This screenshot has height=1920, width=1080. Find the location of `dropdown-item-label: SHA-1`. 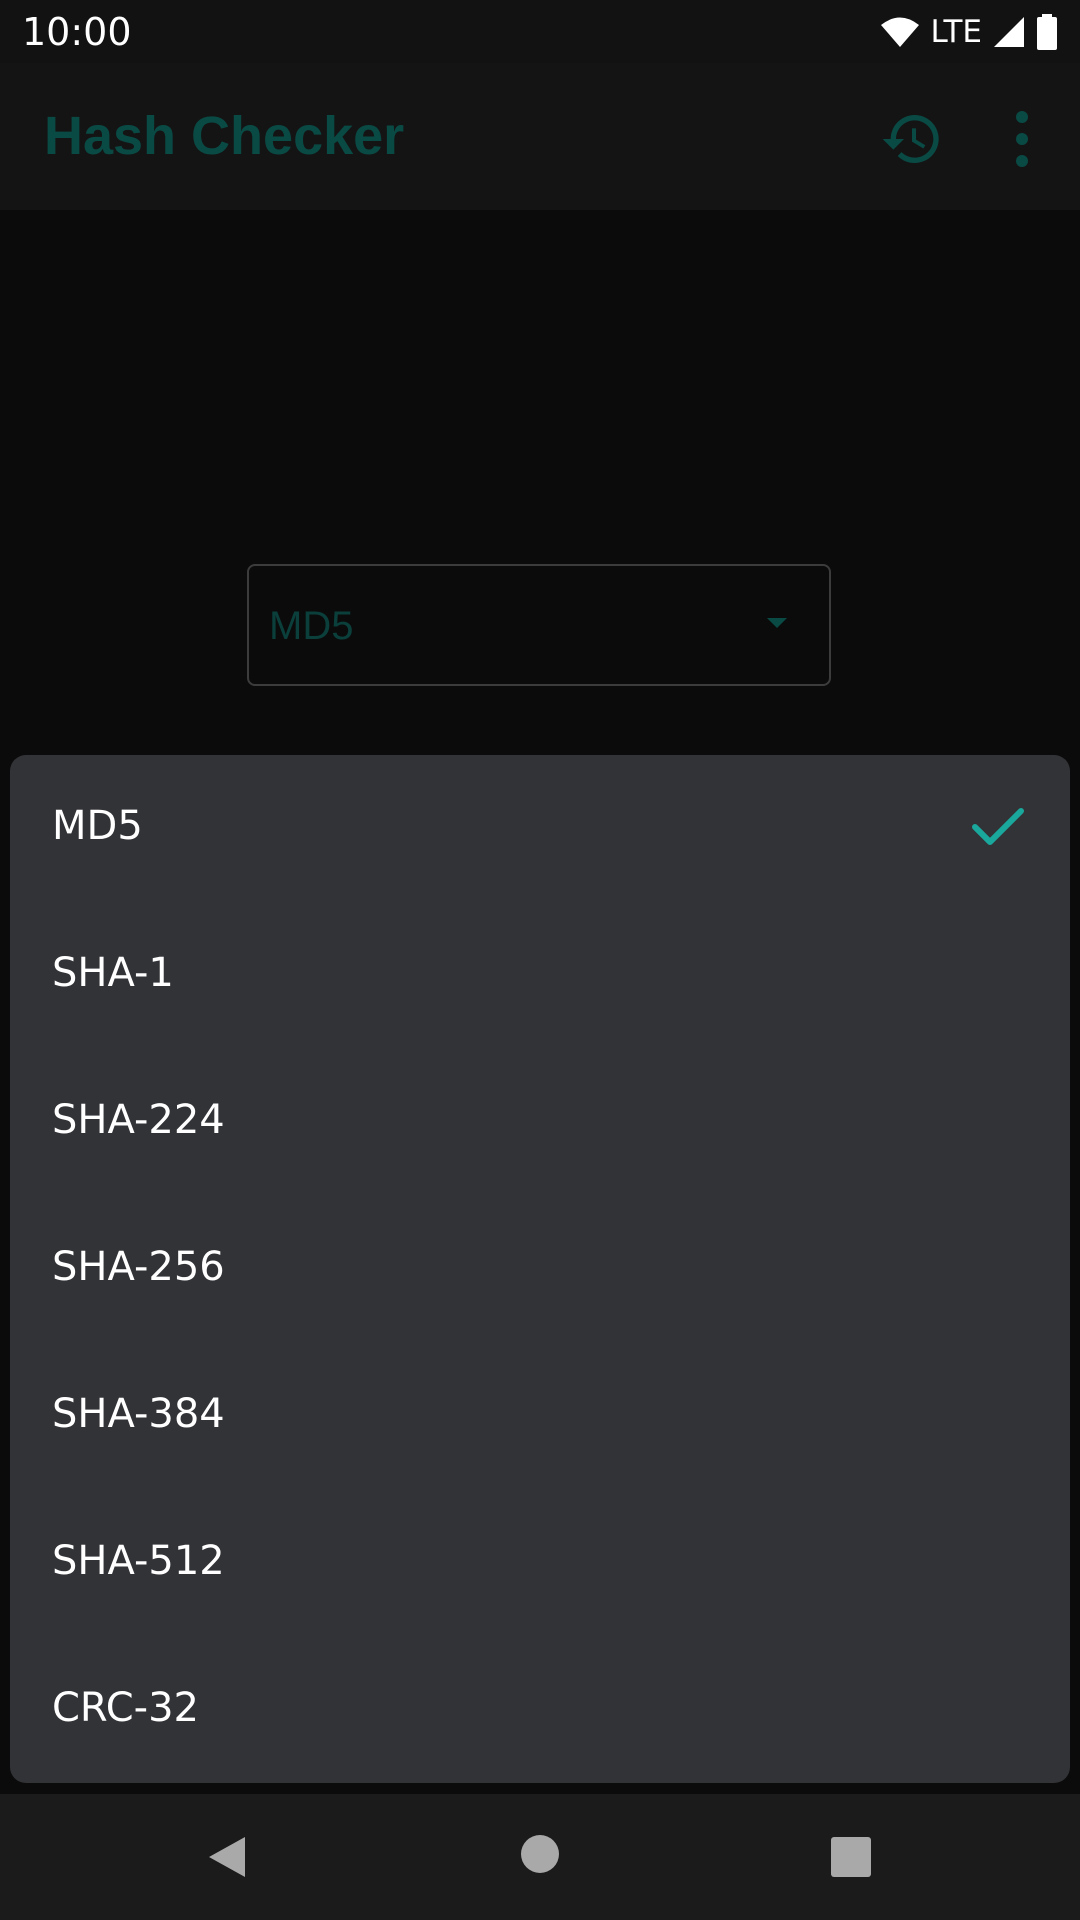

dropdown-item-label: SHA-1 is located at coordinates (113, 973).